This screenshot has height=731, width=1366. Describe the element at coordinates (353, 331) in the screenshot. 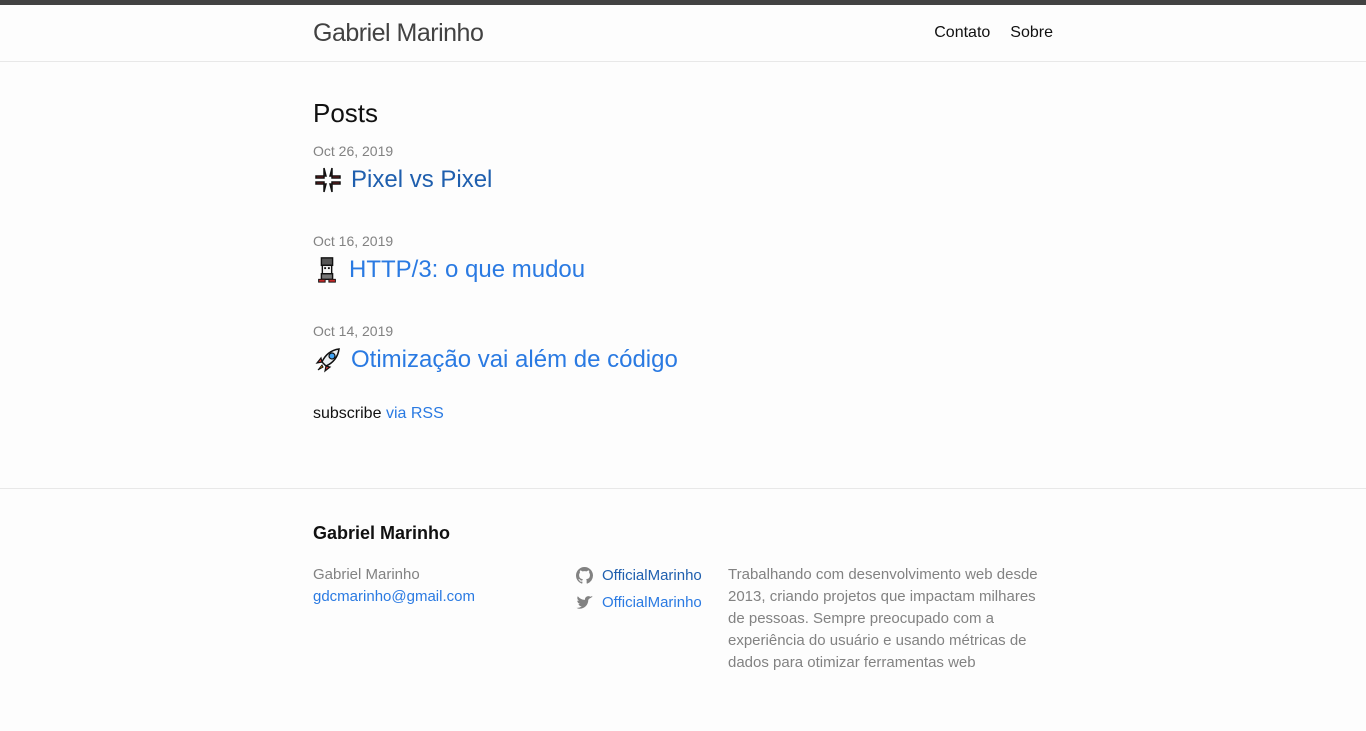

I see `post-date: Oct 14, 2019` at that location.